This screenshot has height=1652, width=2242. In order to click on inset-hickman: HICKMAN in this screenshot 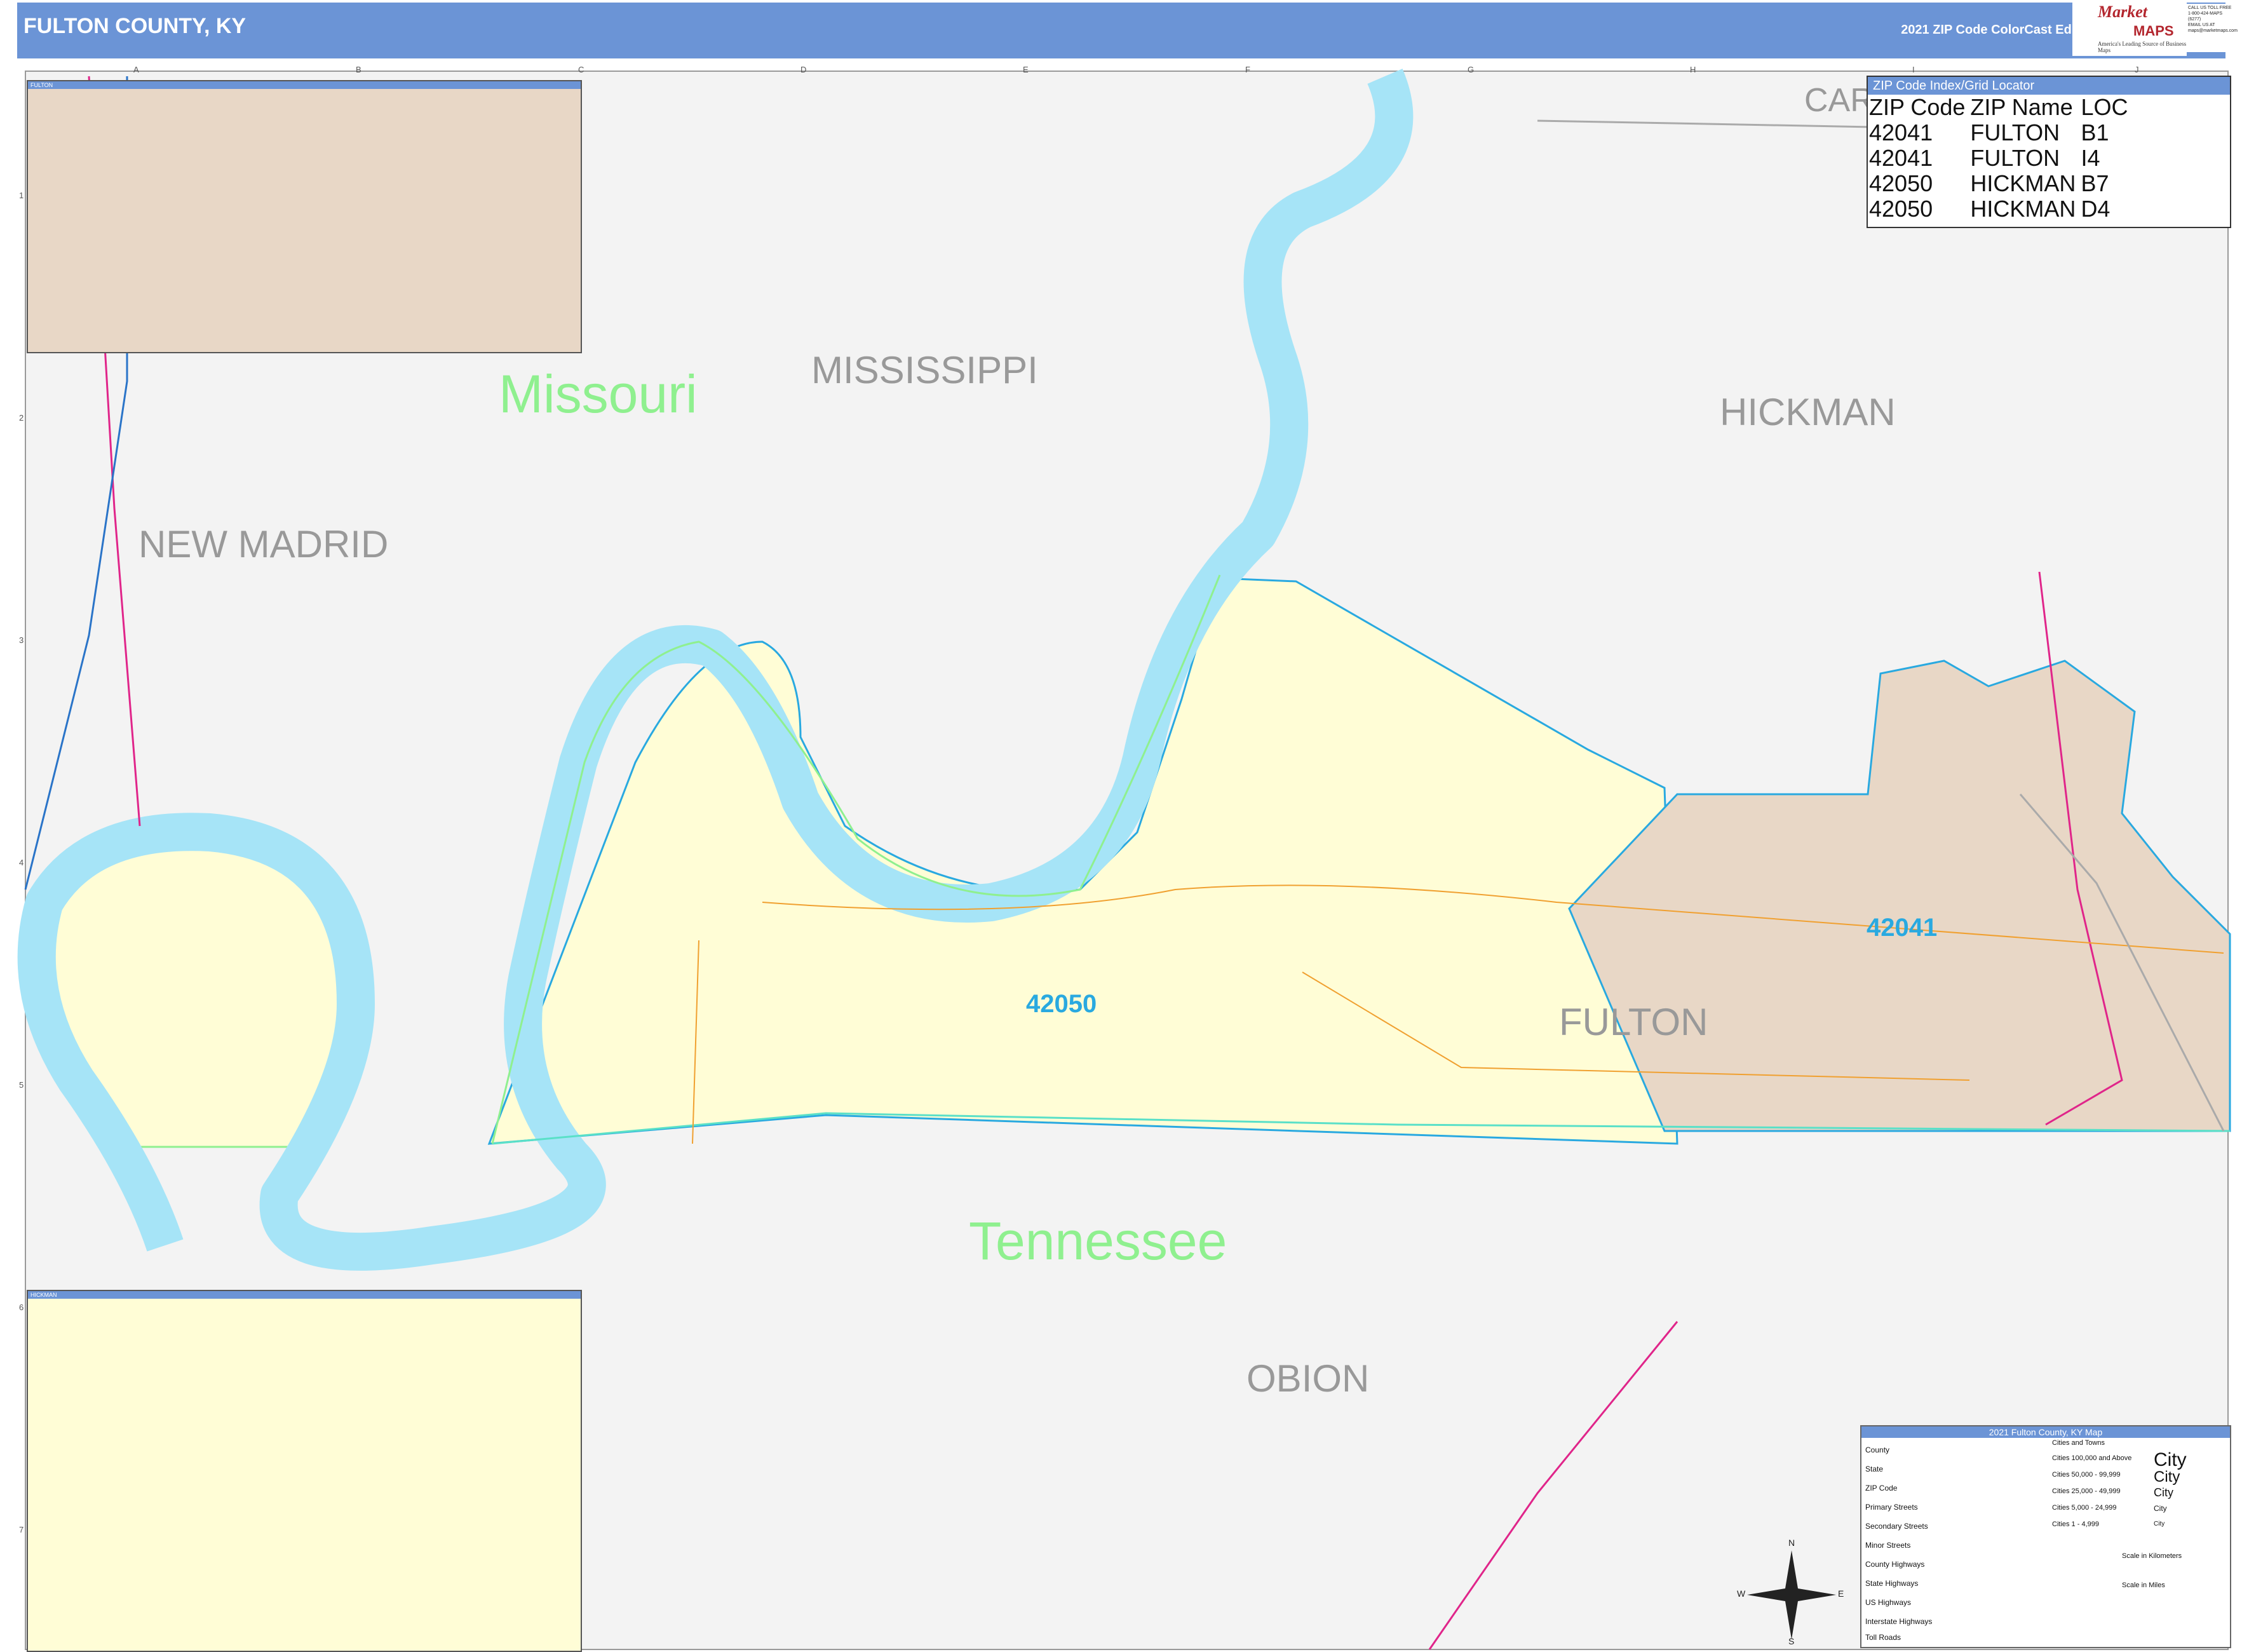, I will do `click(304, 1471)`.